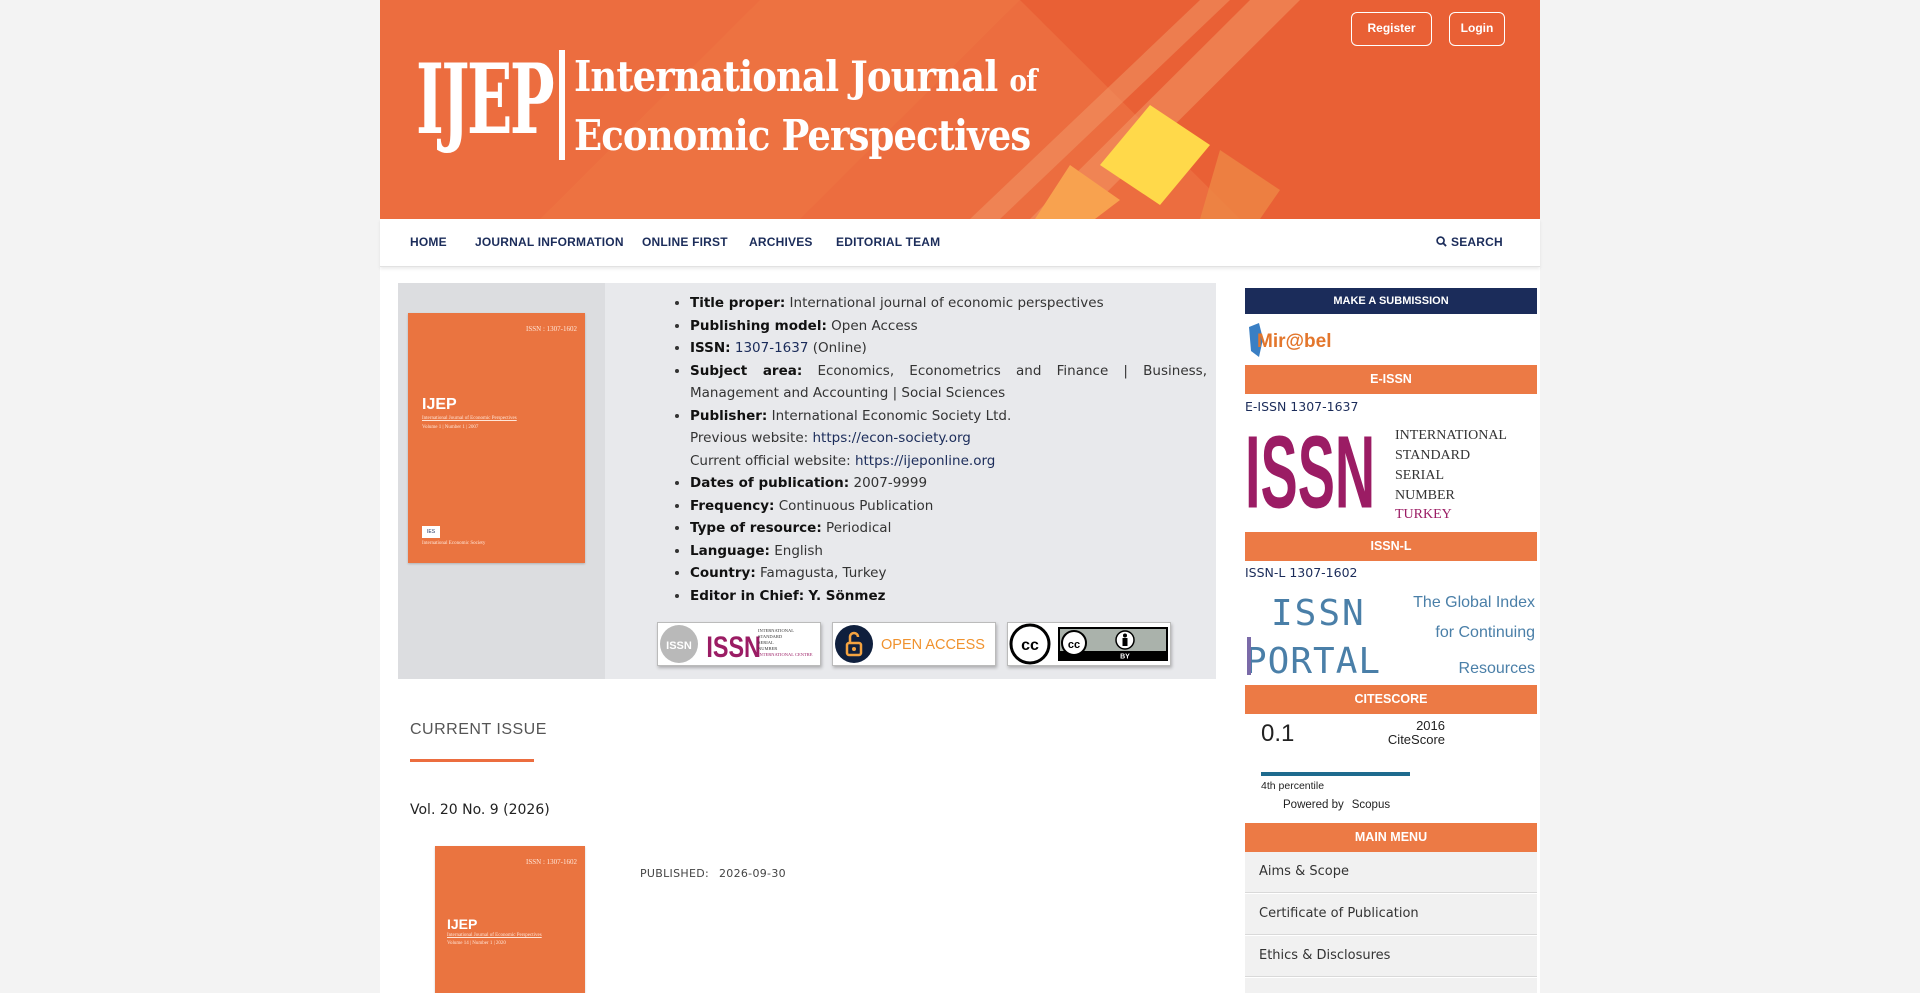 This screenshot has height=993, width=1920. I want to click on svg-text: BY, so click(1125, 657).